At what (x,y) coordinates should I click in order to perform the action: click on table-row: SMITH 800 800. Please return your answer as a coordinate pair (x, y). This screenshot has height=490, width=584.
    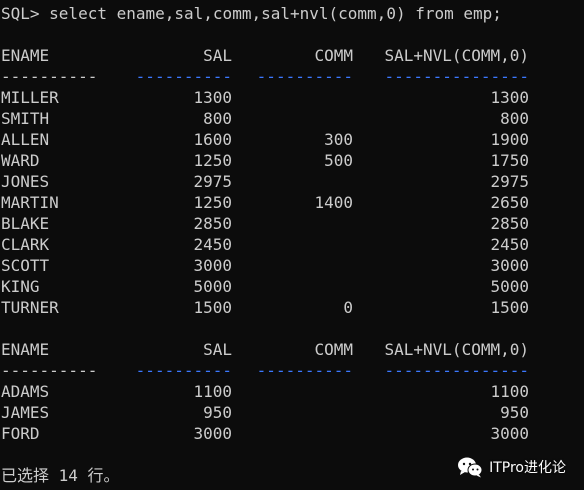
    Looking at the image, I should click on (292, 118).